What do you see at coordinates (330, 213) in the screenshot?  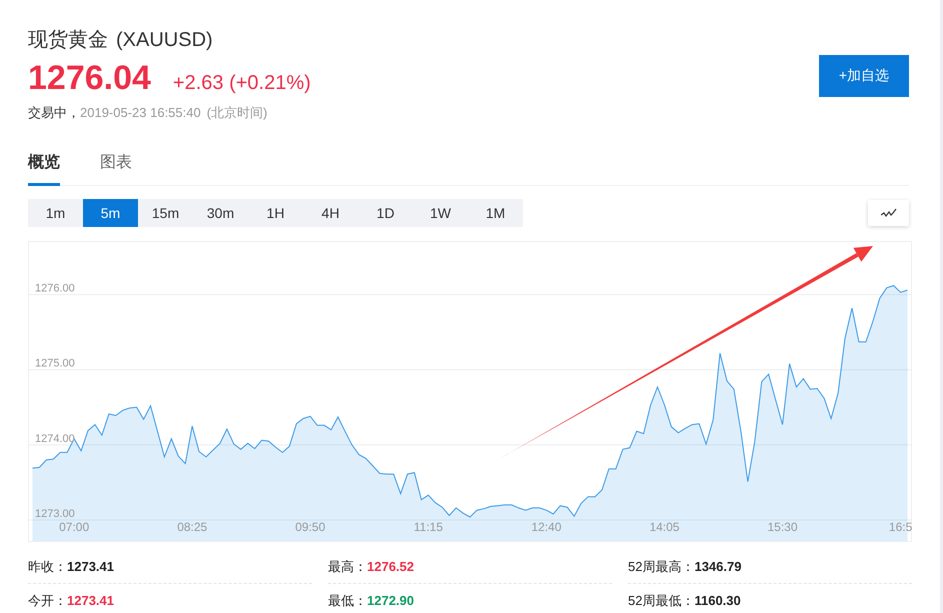 I see `interval-button: 4H` at bounding box center [330, 213].